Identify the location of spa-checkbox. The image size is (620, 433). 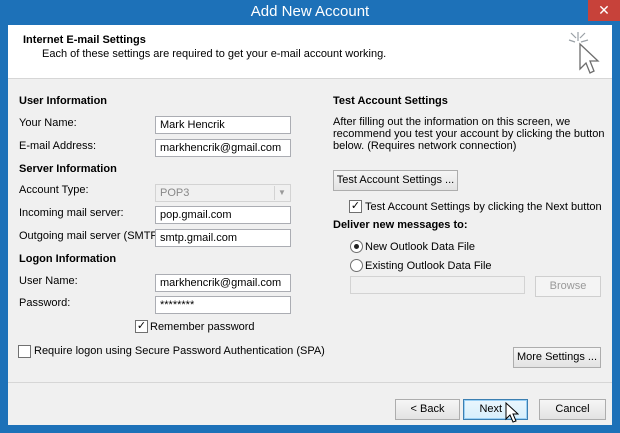
(24, 351).